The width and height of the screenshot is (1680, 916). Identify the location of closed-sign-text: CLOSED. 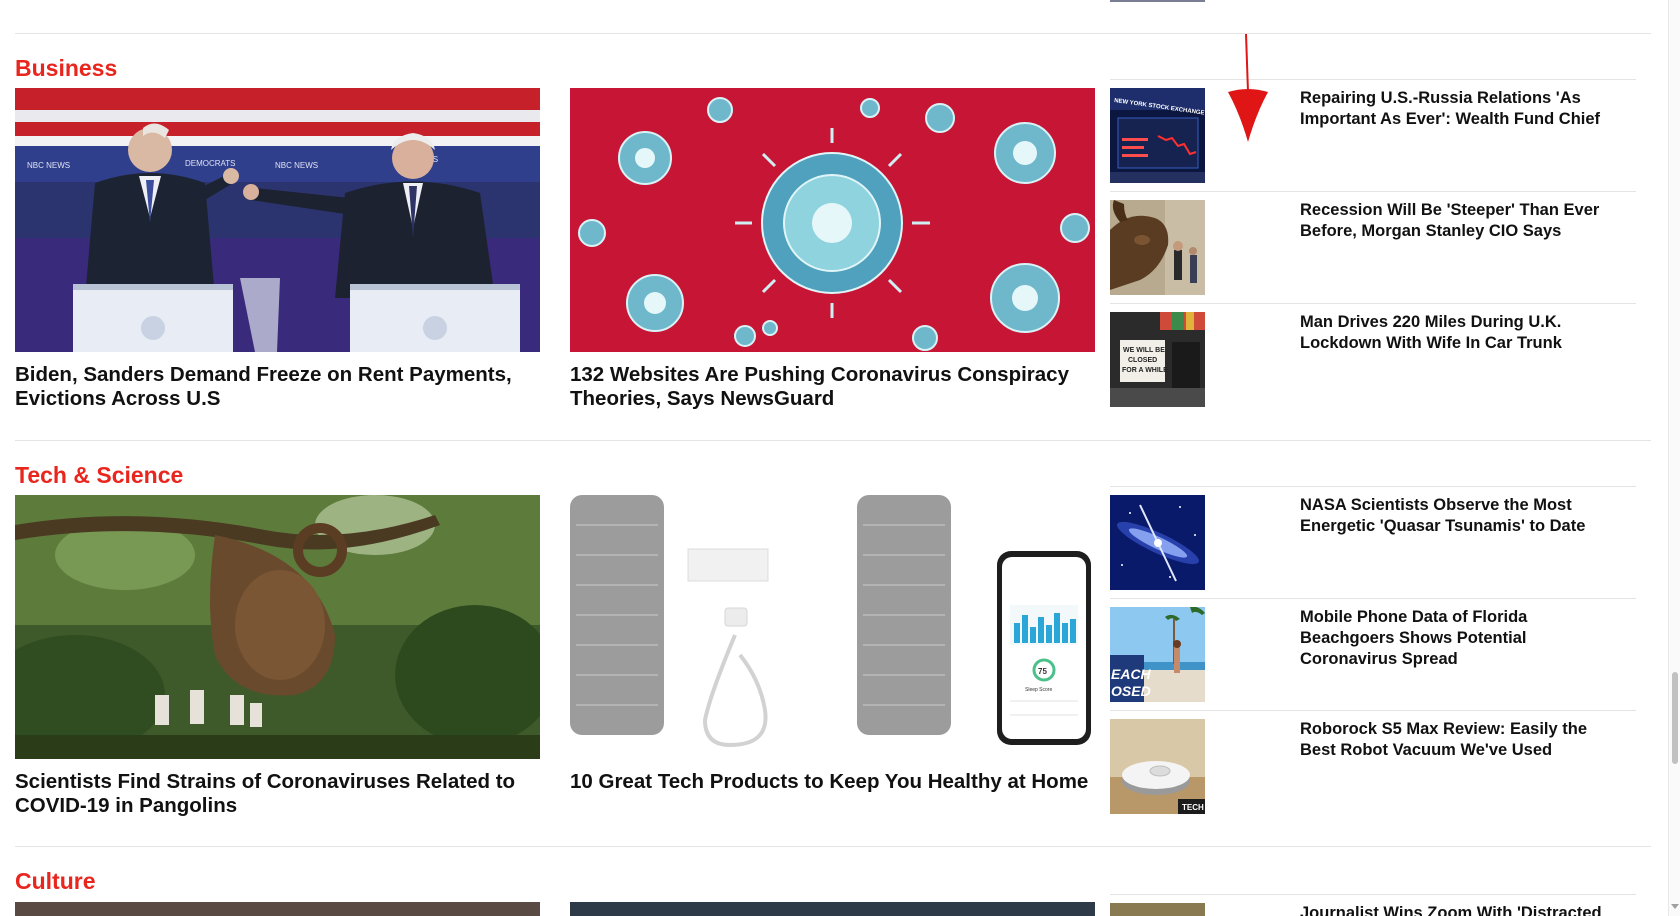
(1142, 360).